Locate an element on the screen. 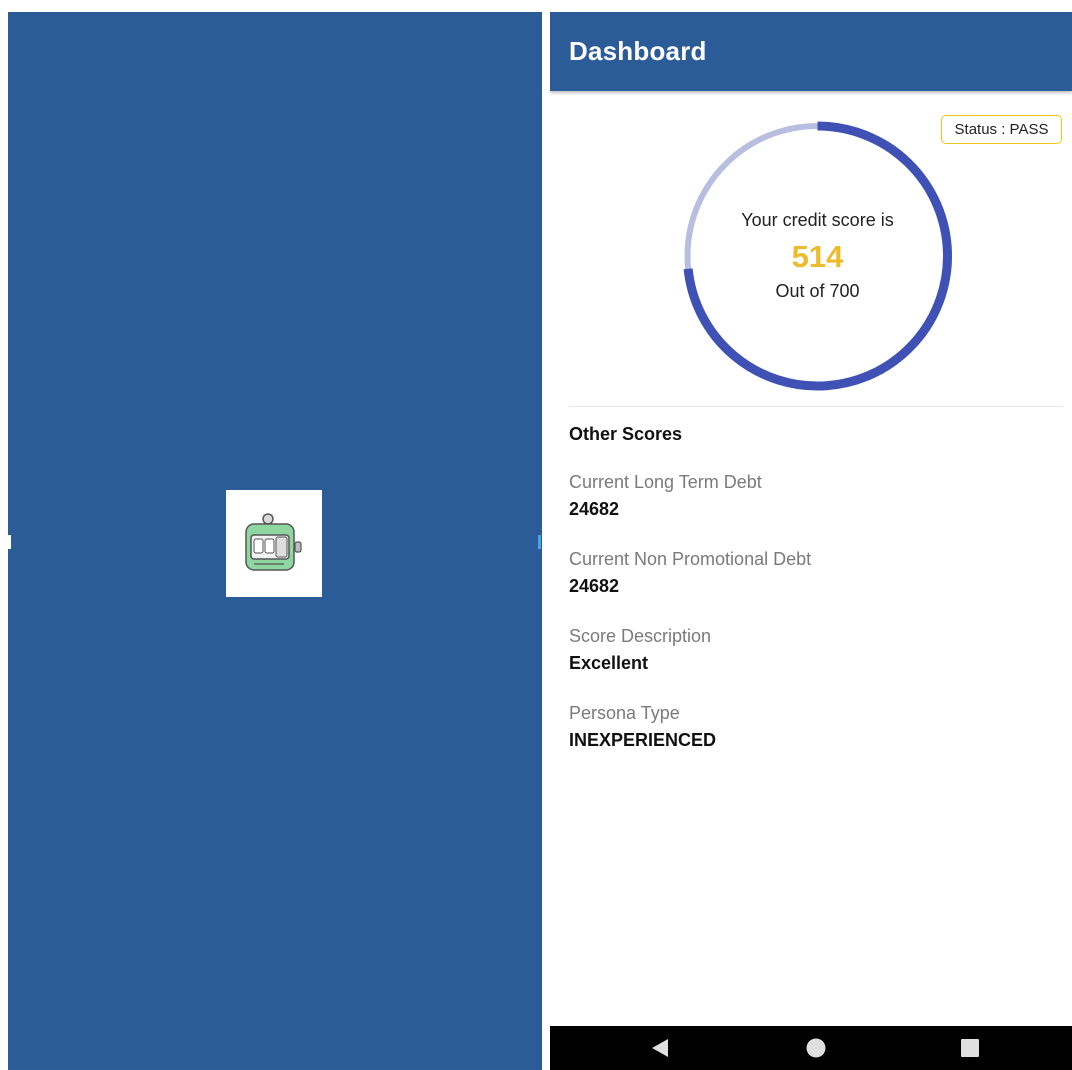 The image size is (1072, 1070). credit-score-value: 514 is located at coordinates (817, 256).